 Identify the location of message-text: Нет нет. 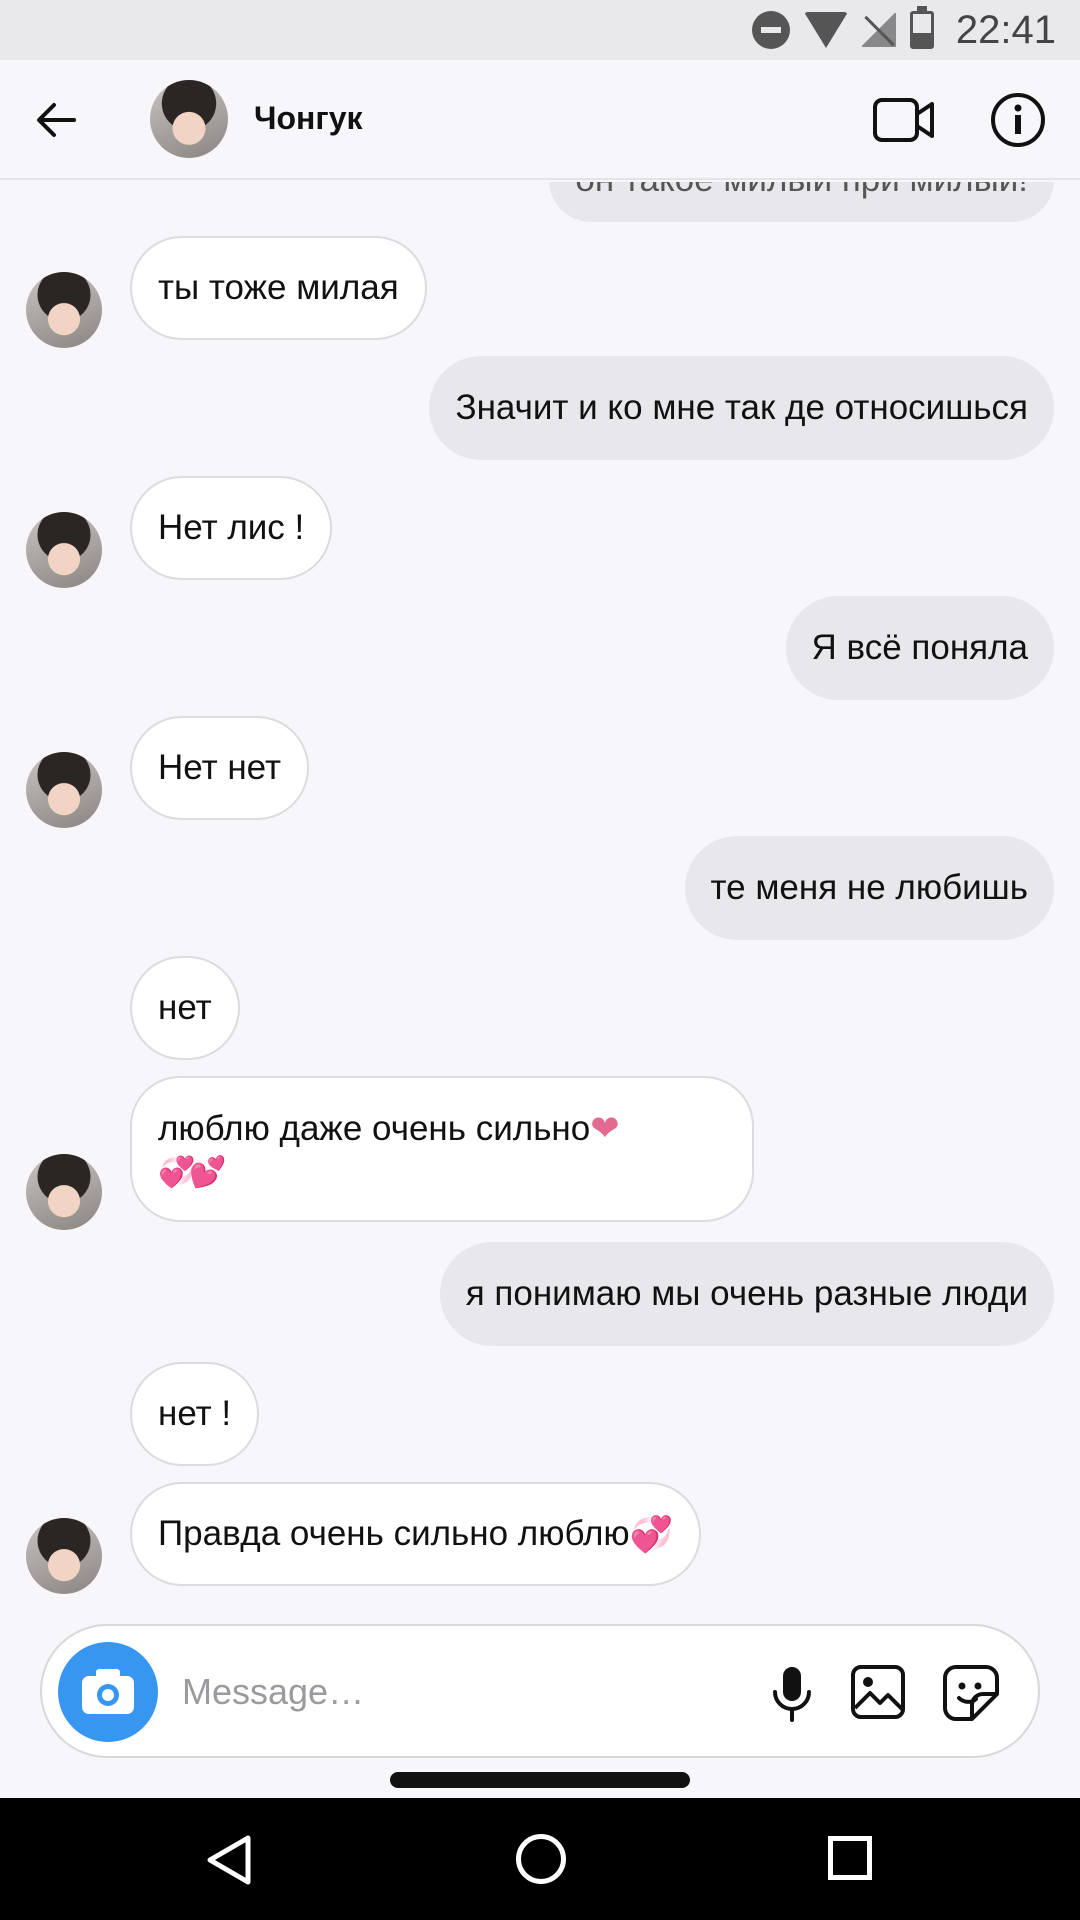
(219, 767).